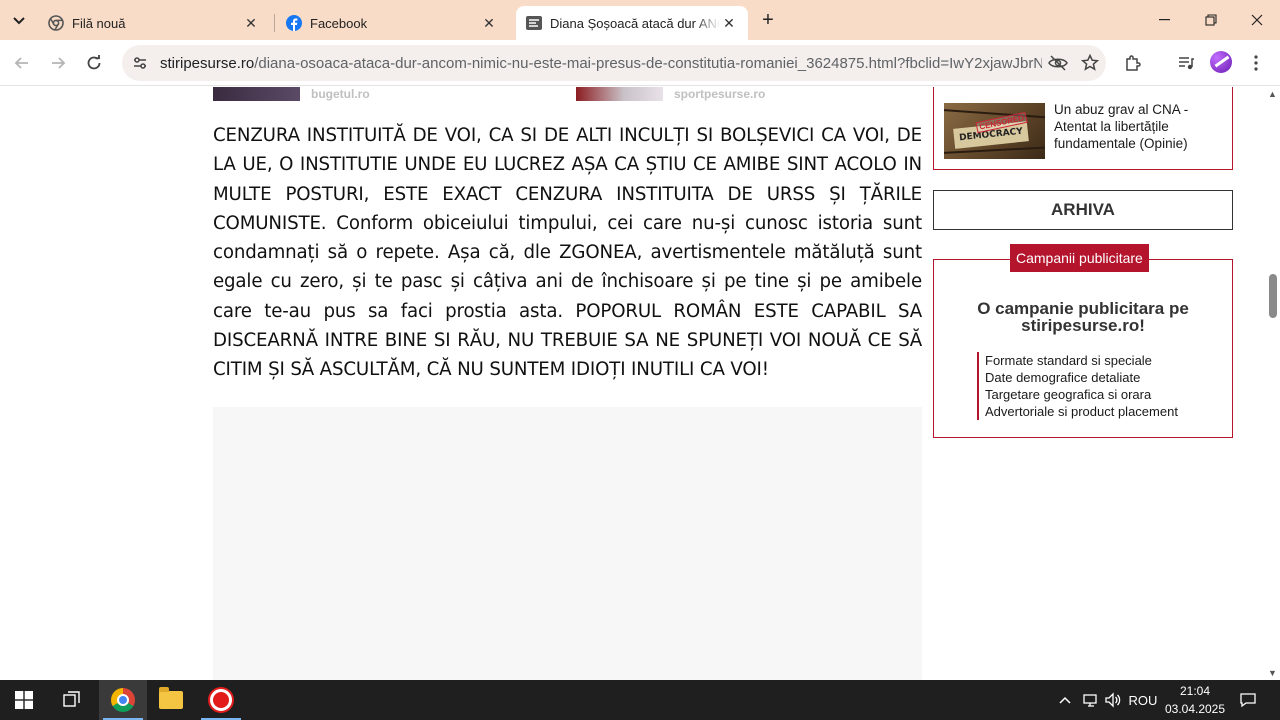 The image size is (1280, 720). I want to click on taskbar-chrome, so click(123, 700).